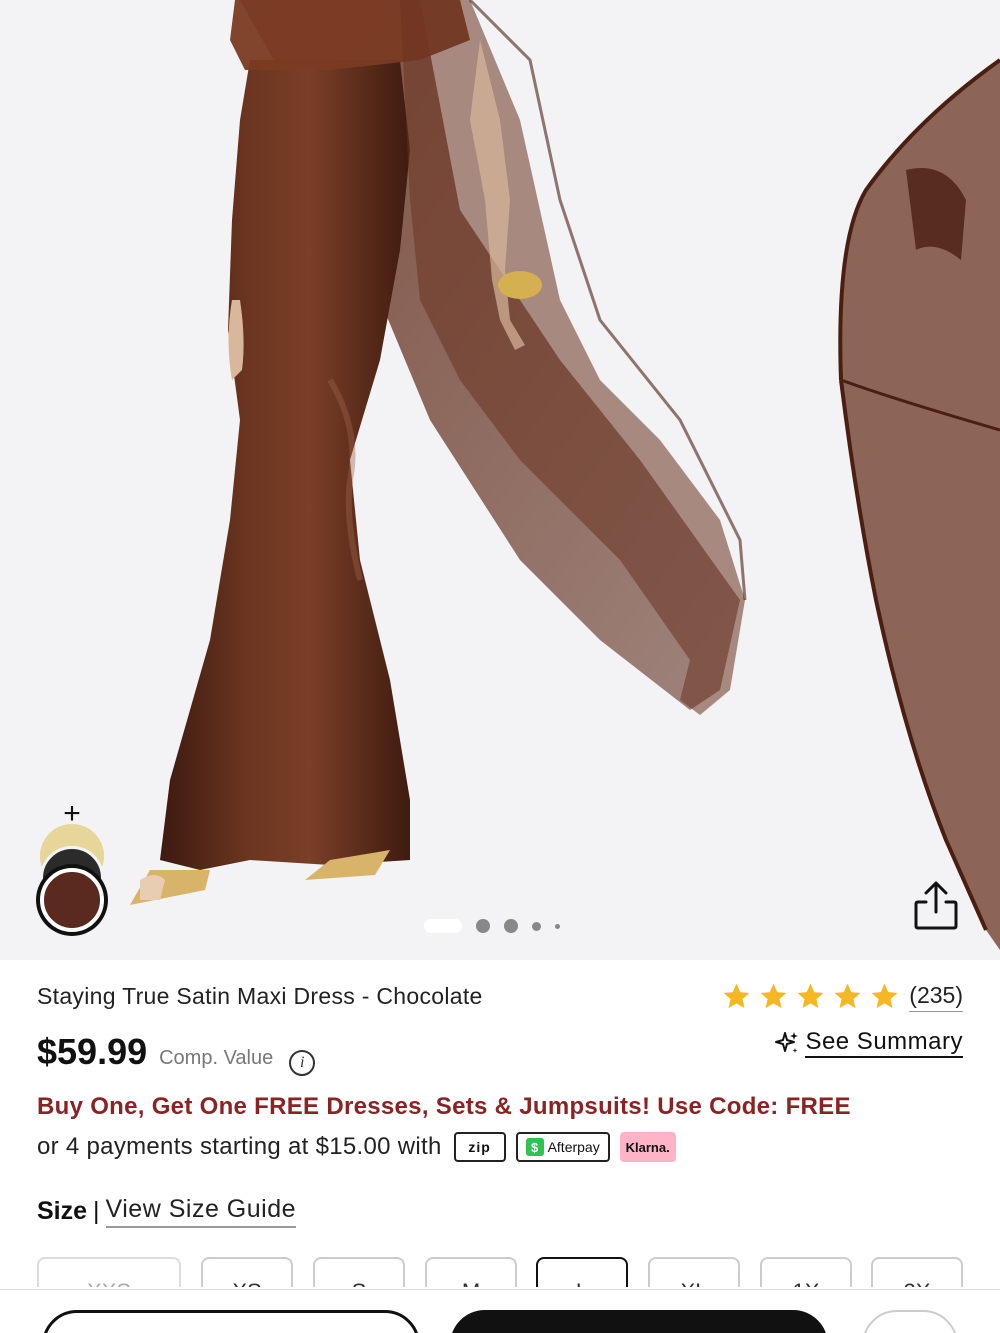 This screenshot has width=1000, height=1333. Describe the element at coordinates (917, 1272) in the screenshot. I see `size-option-2x: 2X` at that location.